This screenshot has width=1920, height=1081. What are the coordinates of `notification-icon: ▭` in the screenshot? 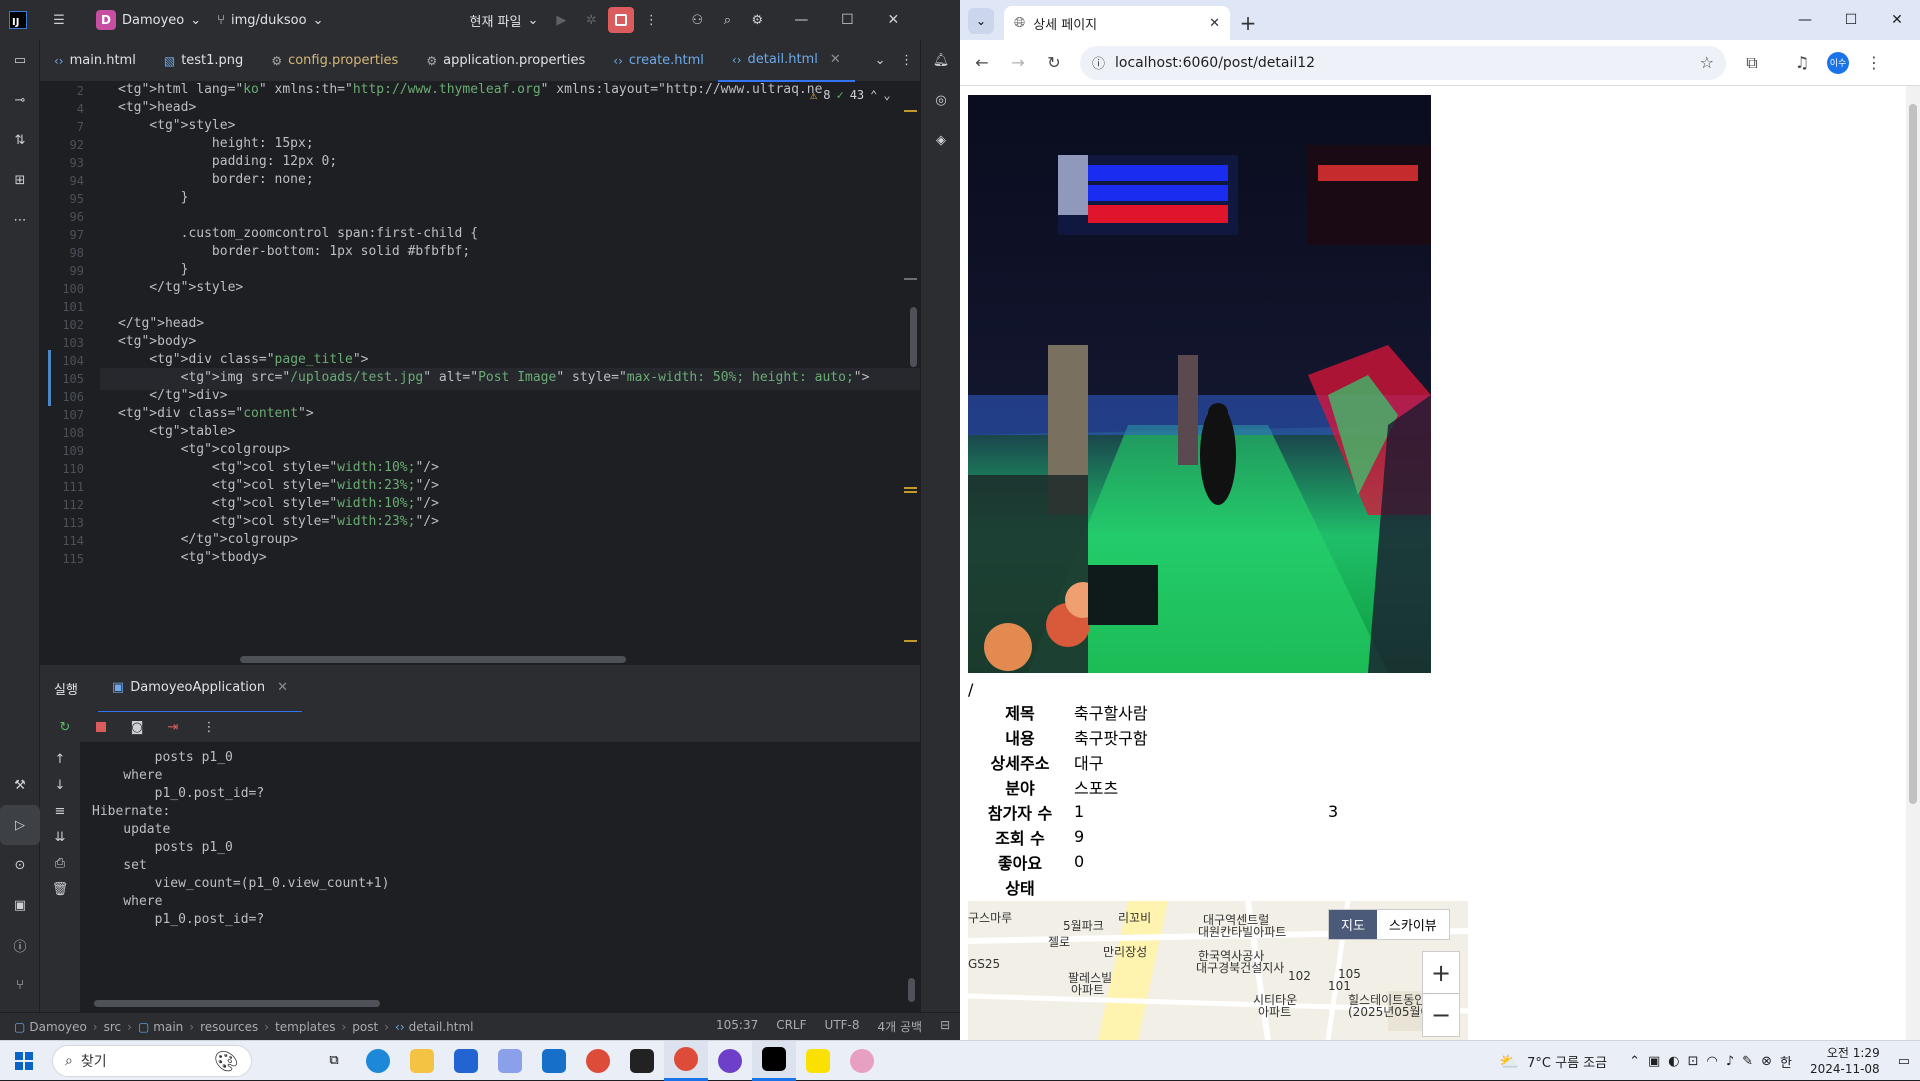 It's located at (1904, 1061).